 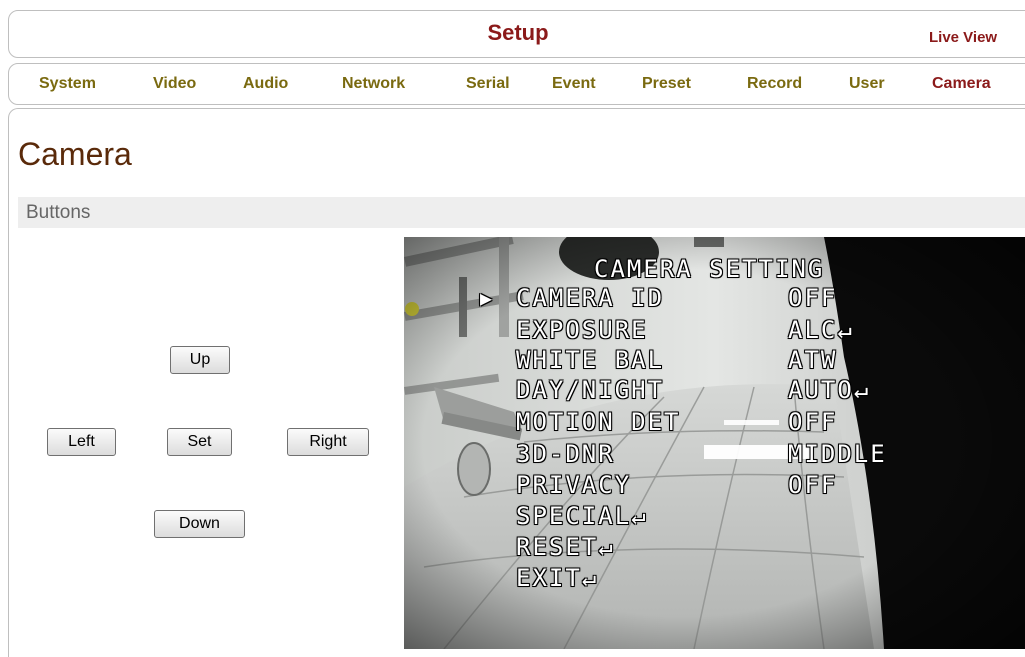 What do you see at coordinates (829, 390) in the screenshot?
I see `osd-item-value: AUTO↵` at bounding box center [829, 390].